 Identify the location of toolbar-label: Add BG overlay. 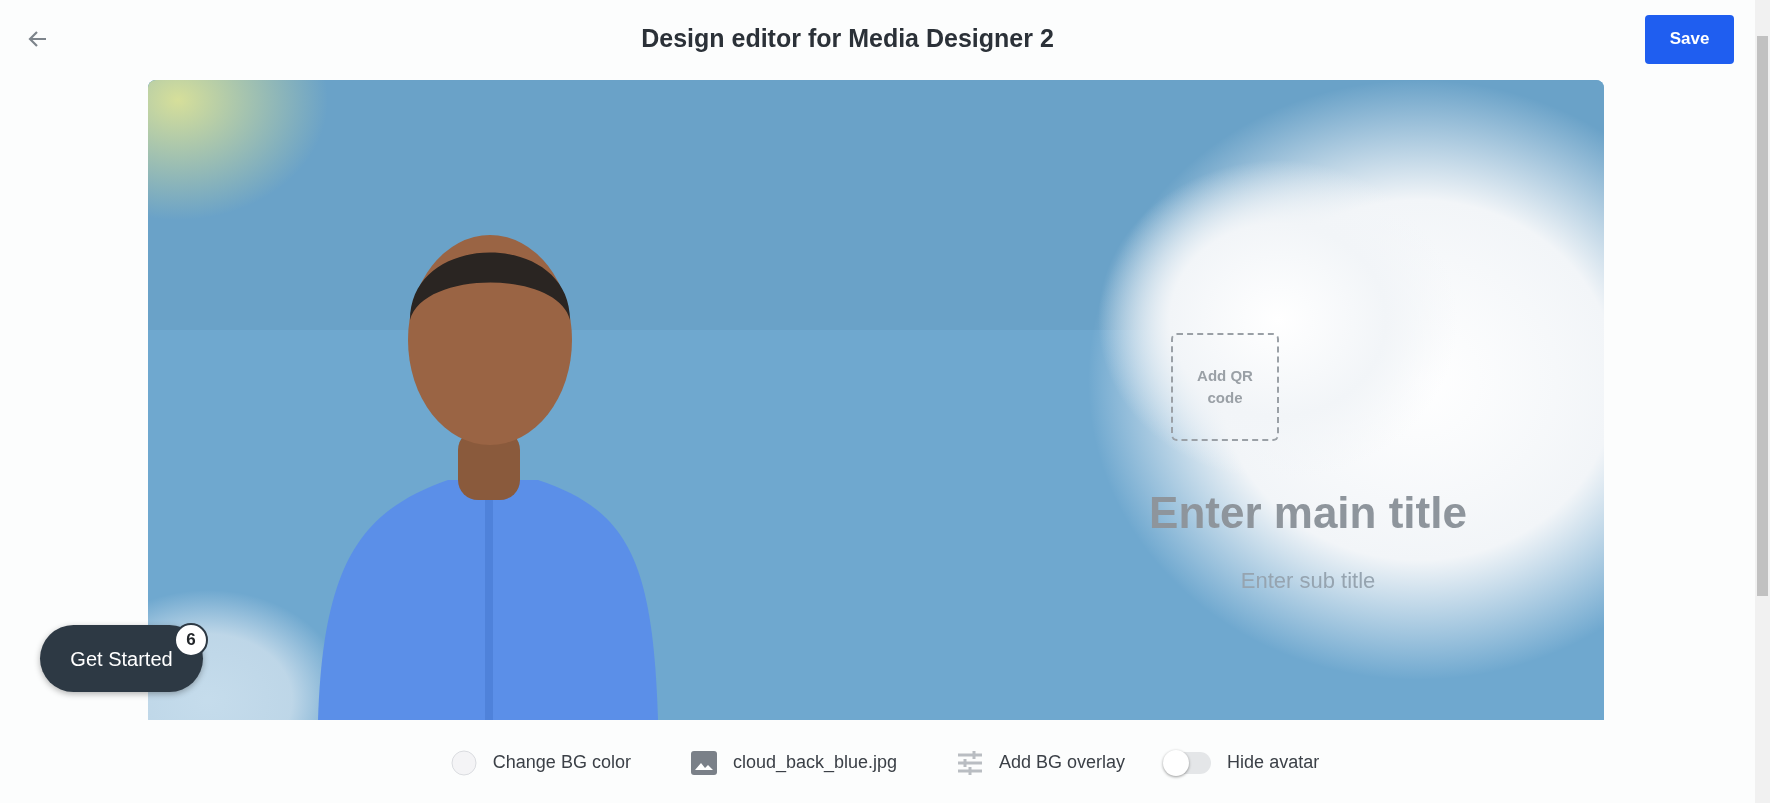
(1062, 762).